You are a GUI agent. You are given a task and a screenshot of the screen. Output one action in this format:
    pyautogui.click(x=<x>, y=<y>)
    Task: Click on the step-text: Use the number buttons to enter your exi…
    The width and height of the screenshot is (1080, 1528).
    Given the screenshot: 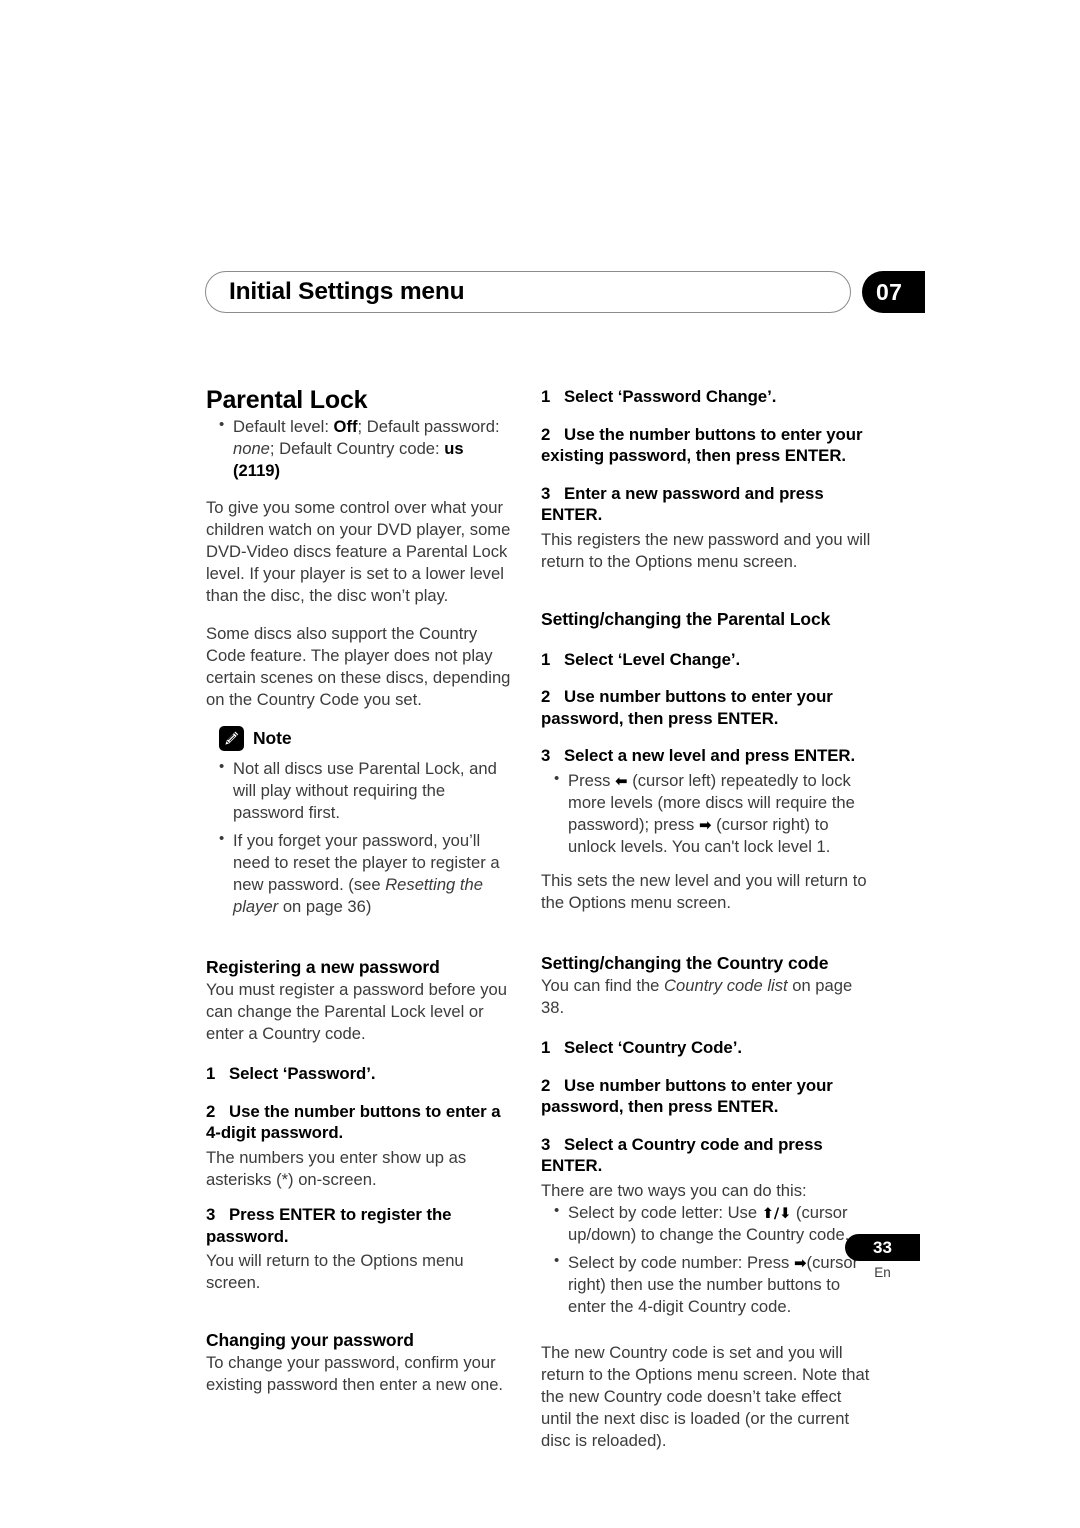 What is the action you would take?
    pyautogui.click(x=702, y=445)
    